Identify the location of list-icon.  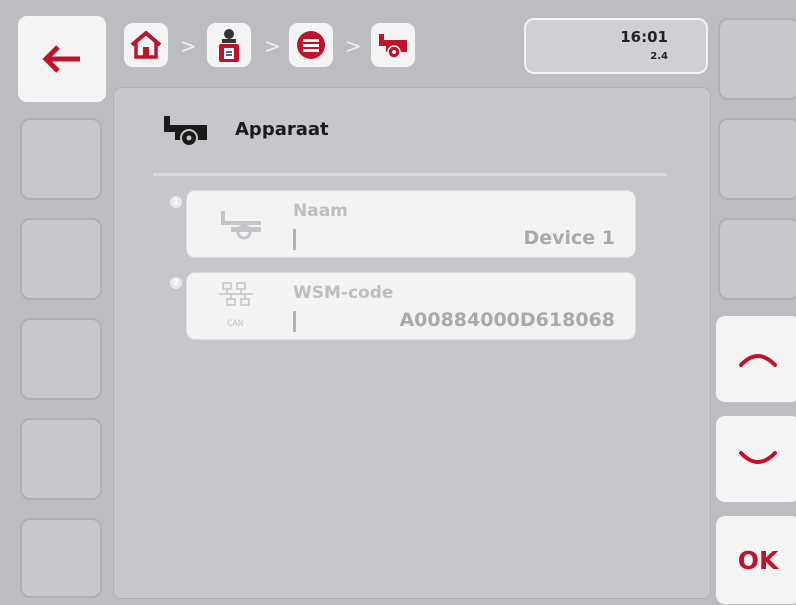
(311, 45).